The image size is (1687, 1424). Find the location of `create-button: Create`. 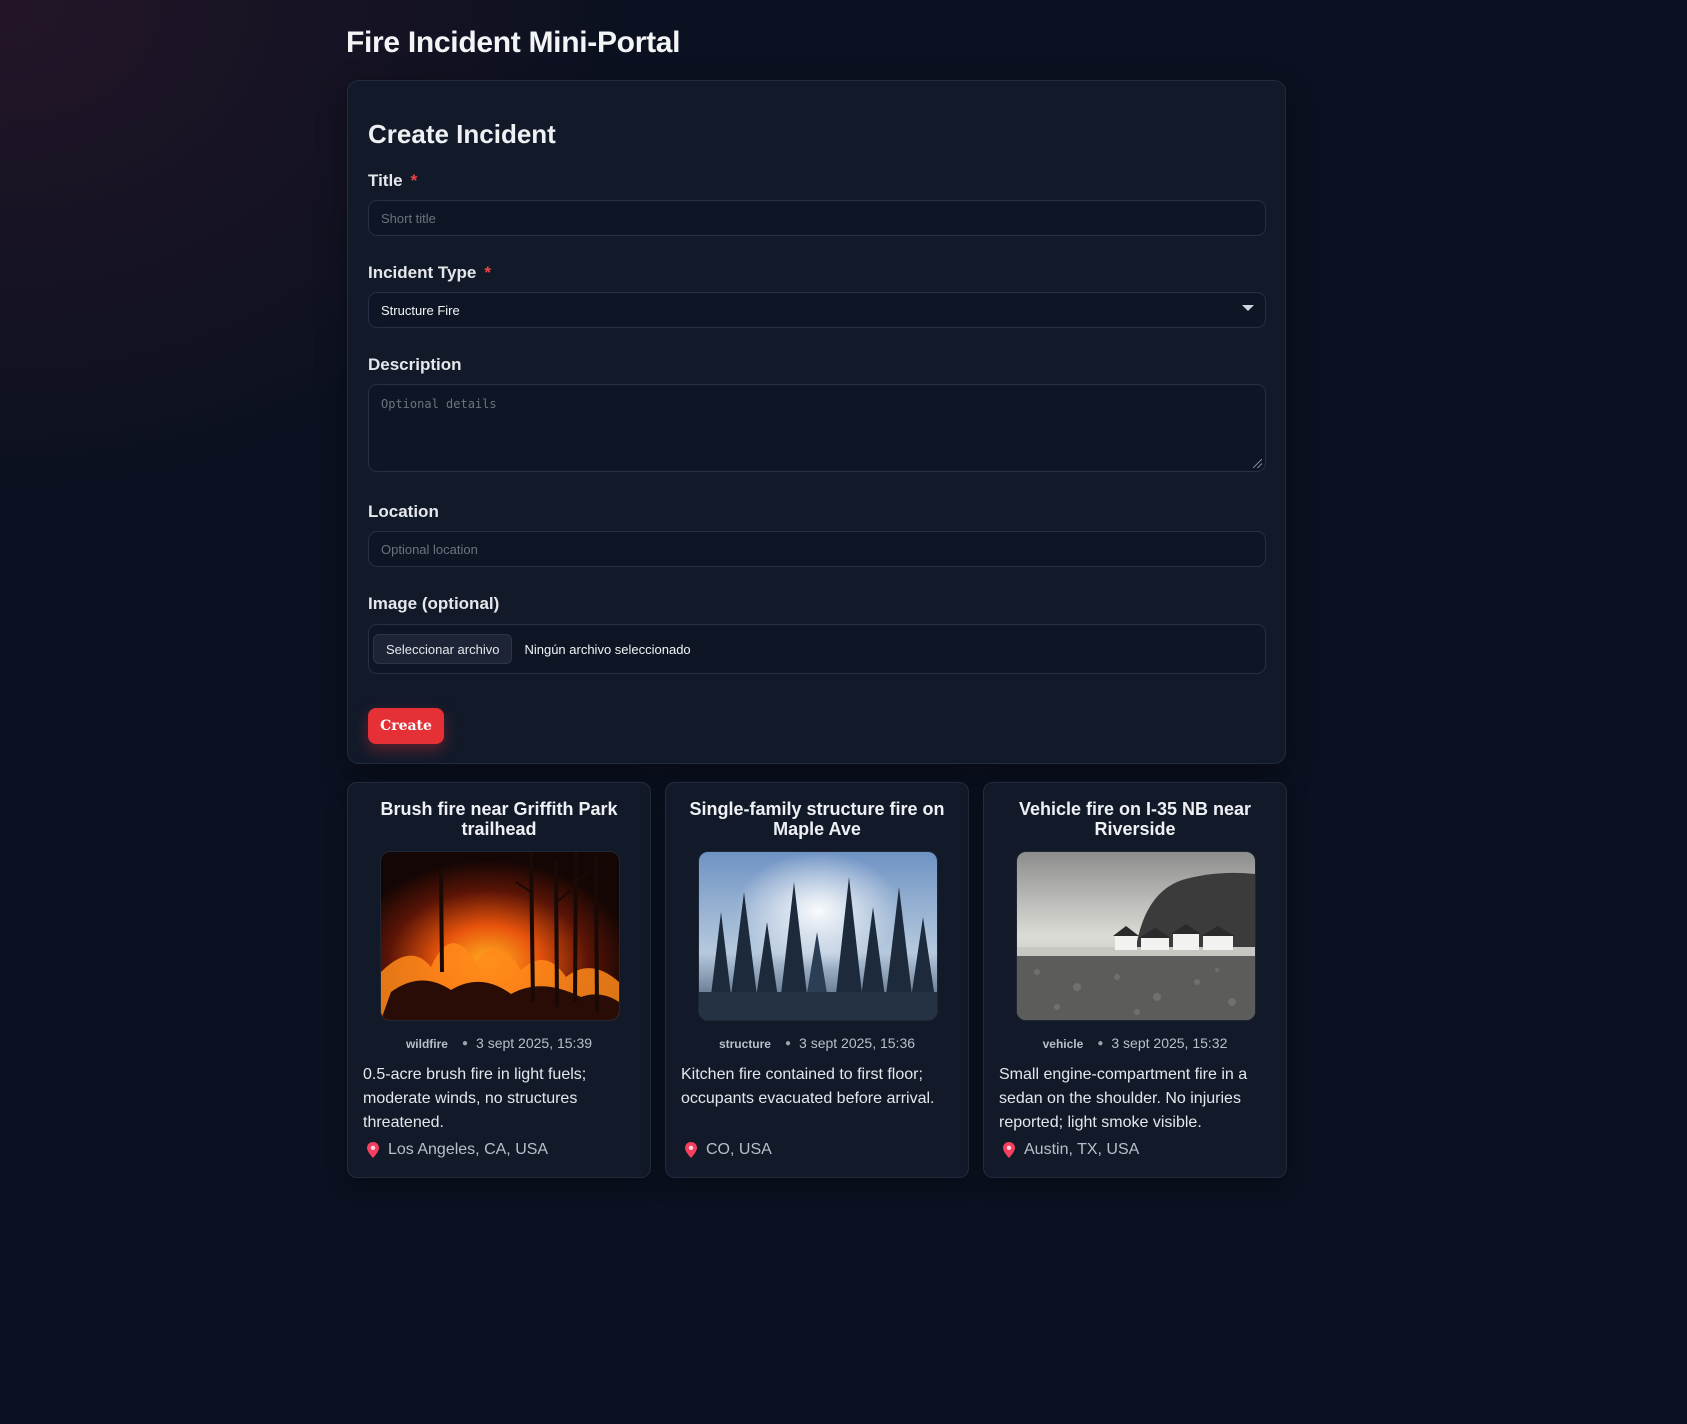

create-button: Create is located at coordinates (406, 726).